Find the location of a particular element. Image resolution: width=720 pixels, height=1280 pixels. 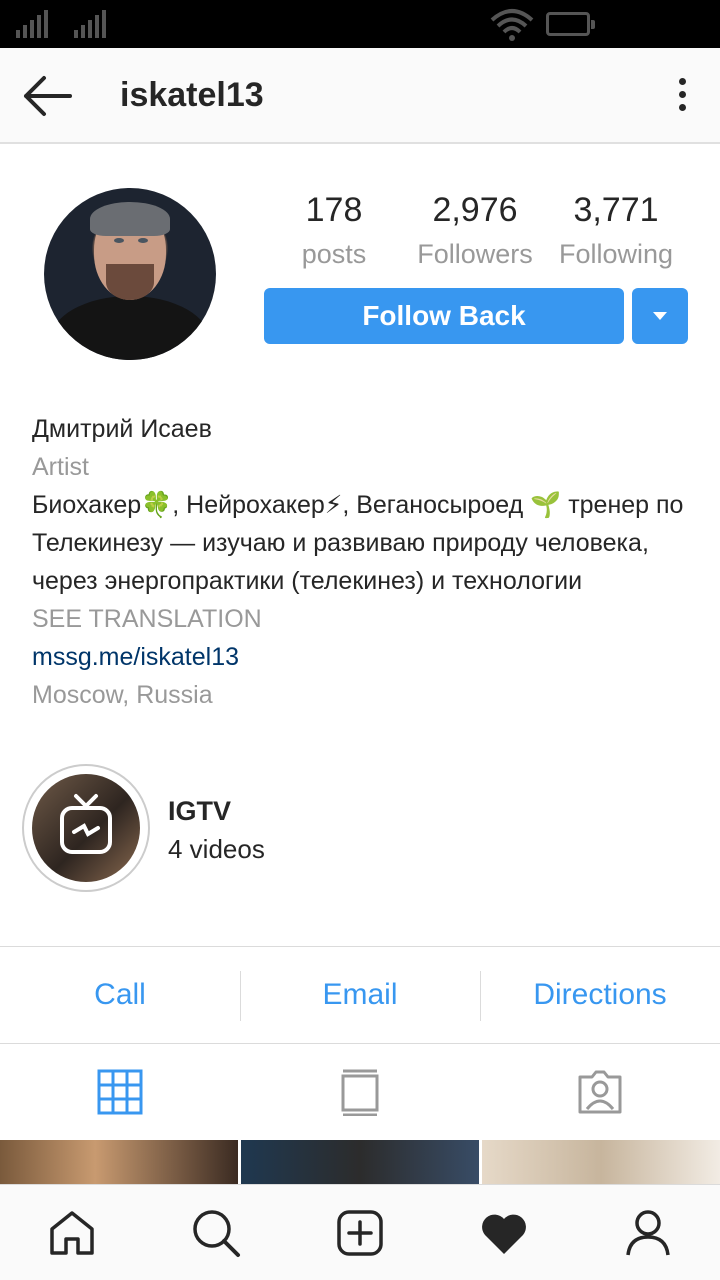

signal-icon is located at coordinates (32, 24).